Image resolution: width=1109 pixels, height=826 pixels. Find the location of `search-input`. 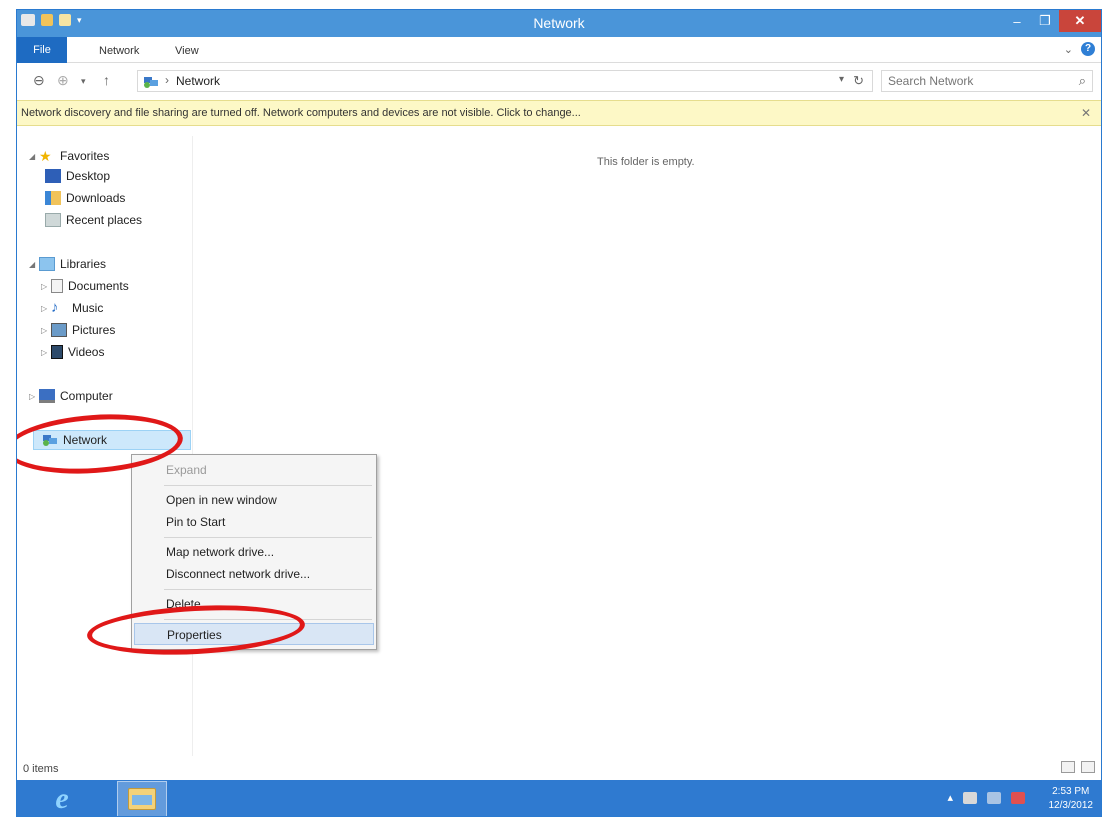

search-input is located at coordinates (973, 81).